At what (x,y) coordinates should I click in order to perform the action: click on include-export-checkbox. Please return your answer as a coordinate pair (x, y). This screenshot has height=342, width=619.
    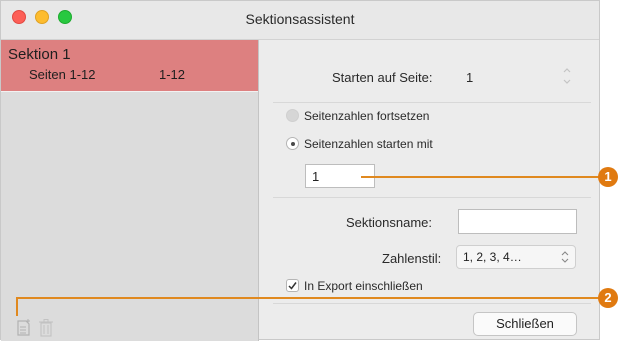
    Looking at the image, I should click on (292, 285).